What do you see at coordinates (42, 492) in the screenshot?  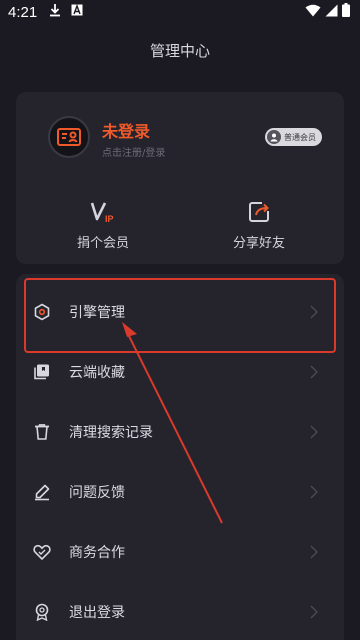 I see `pencil-icon` at bounding box center [42, 492].